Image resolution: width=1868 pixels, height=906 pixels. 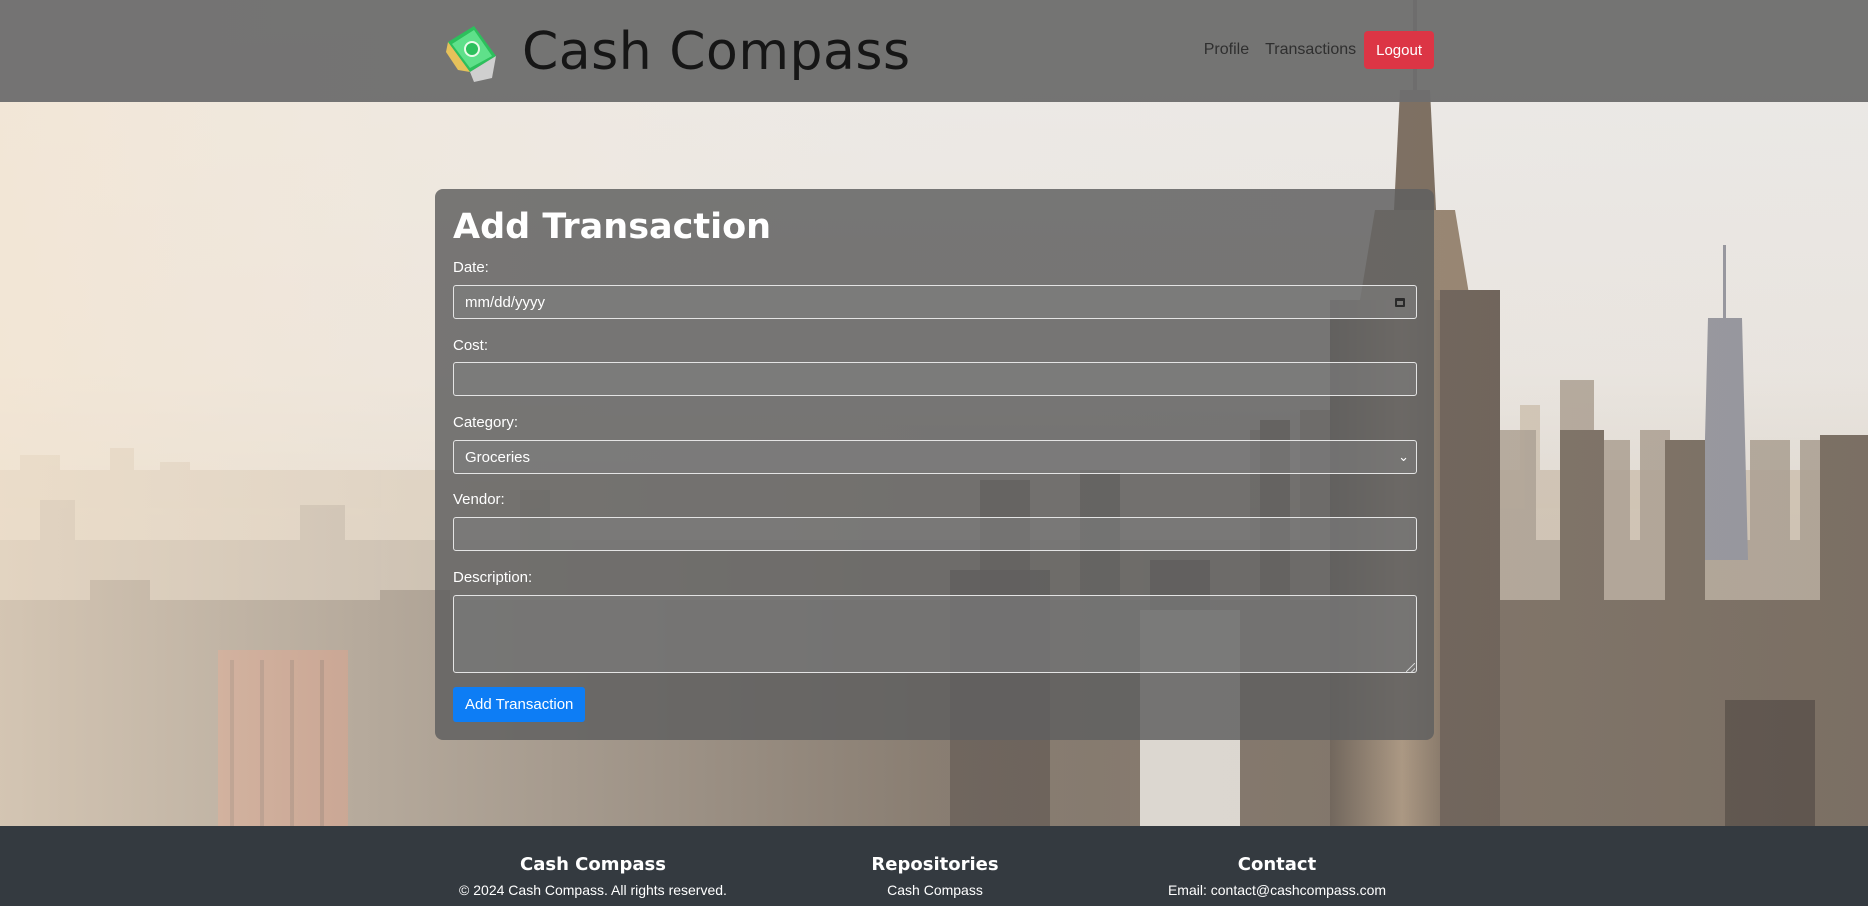 What do you see at coordinates (934, 876) in the screenshot?
I see `footer-repositories: Repositories Cash Compass` at bounding box center [934, 876].